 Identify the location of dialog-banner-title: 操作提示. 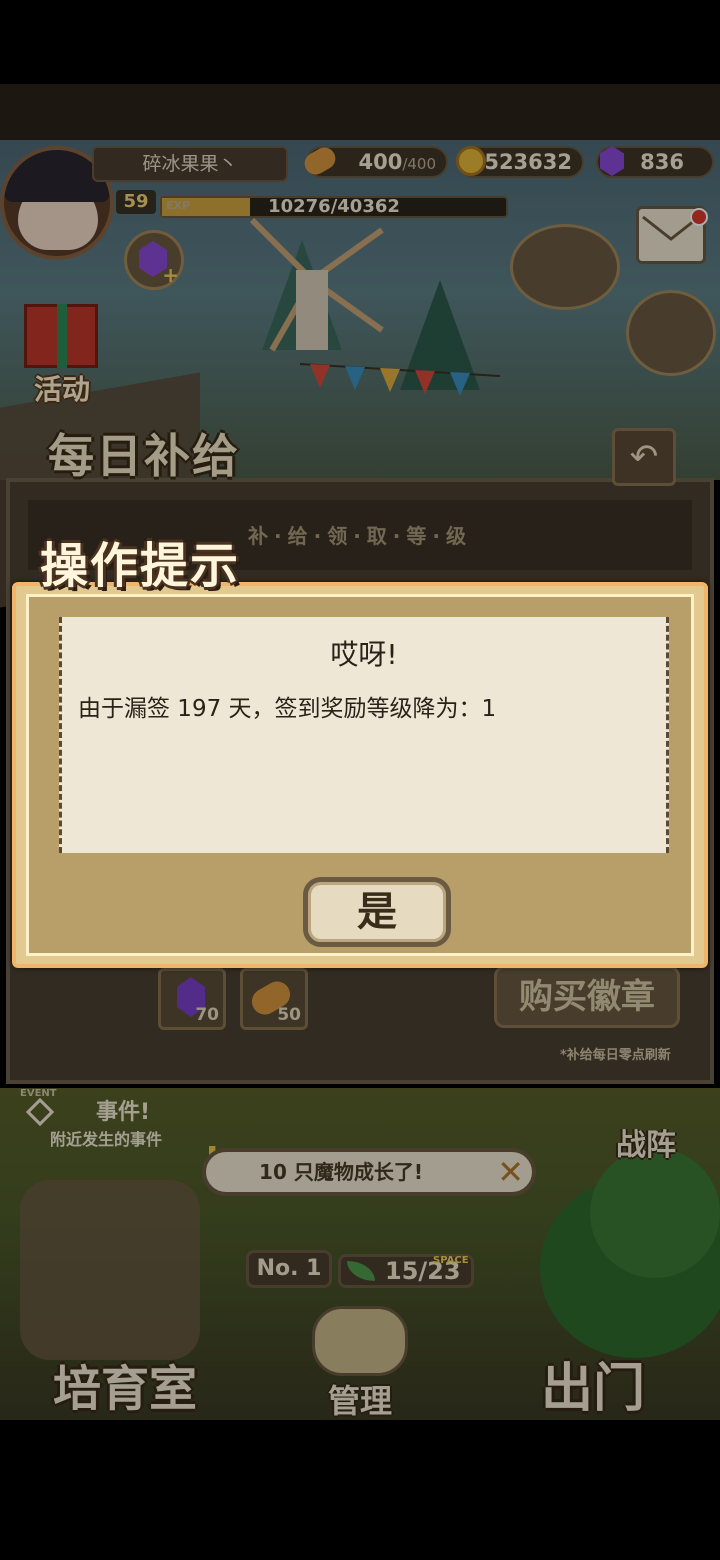
(140, 566).